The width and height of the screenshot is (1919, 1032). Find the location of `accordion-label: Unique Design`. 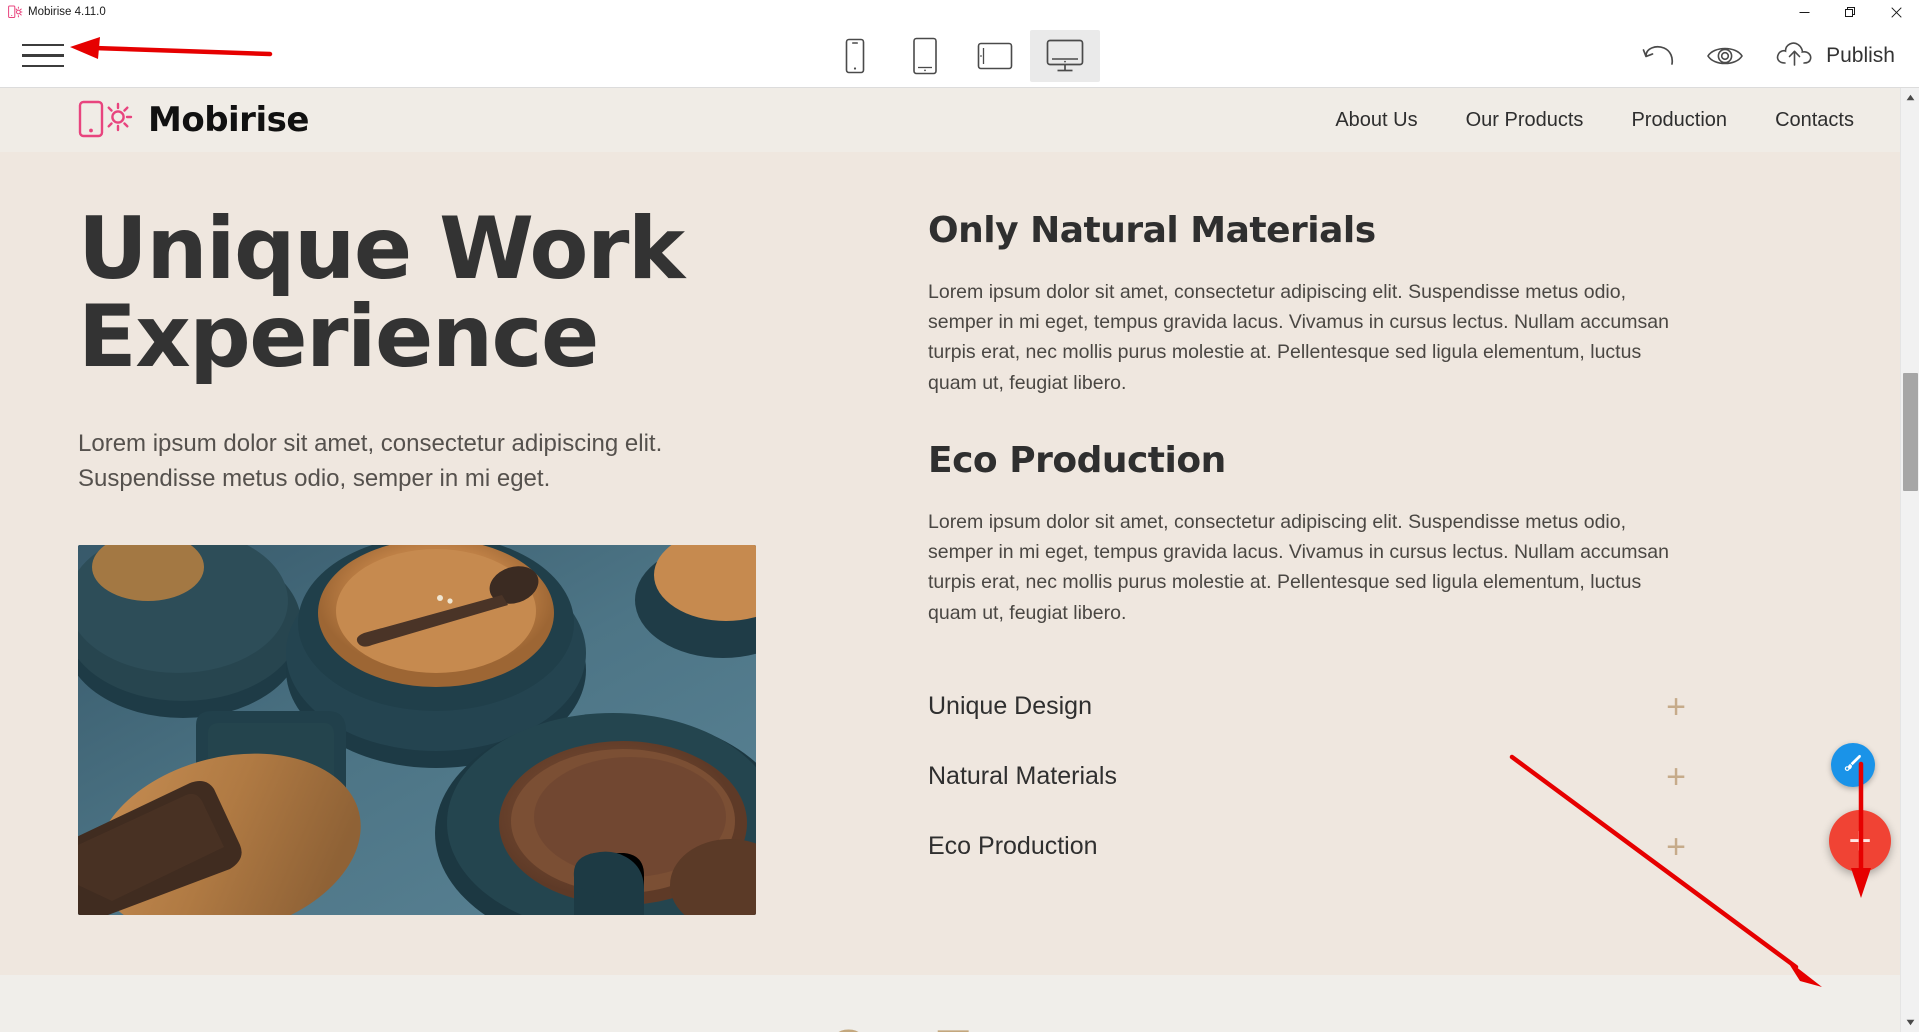

accordion-label: Unique Design is located at coordinates (1010, 706).